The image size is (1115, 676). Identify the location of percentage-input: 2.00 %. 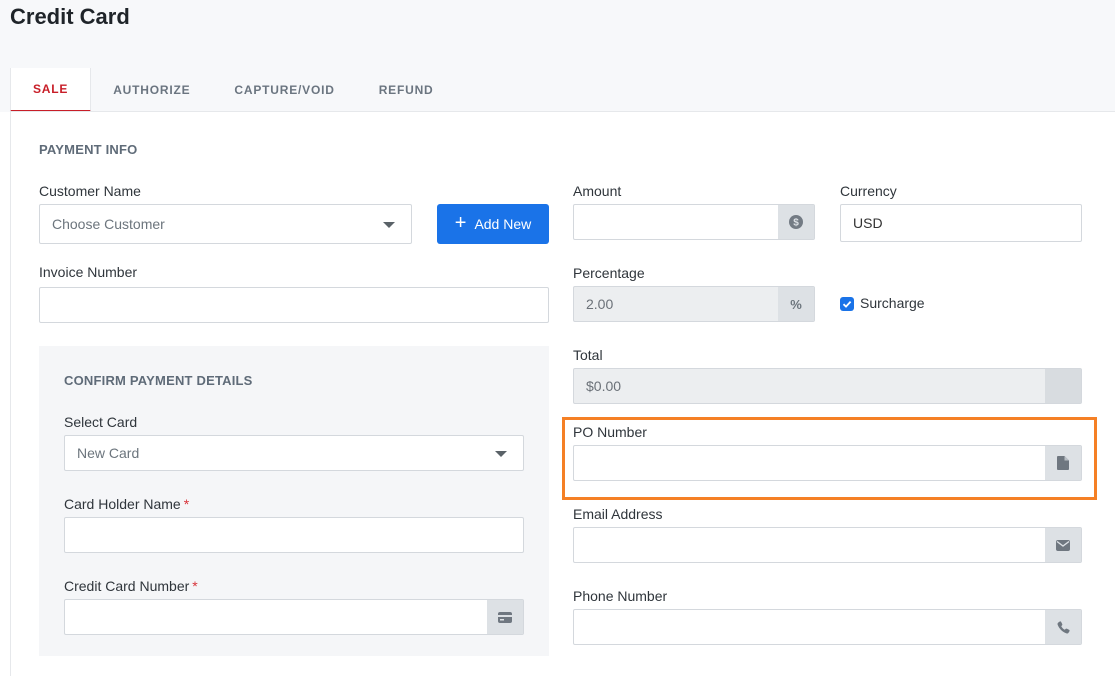
(694, 304).